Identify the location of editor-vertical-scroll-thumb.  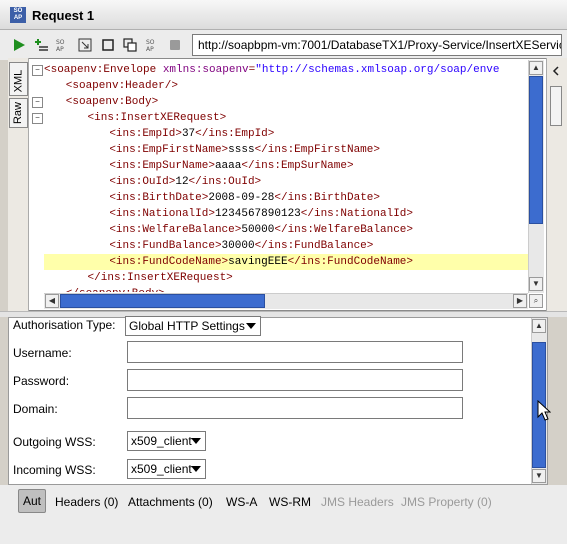
(536, 150).